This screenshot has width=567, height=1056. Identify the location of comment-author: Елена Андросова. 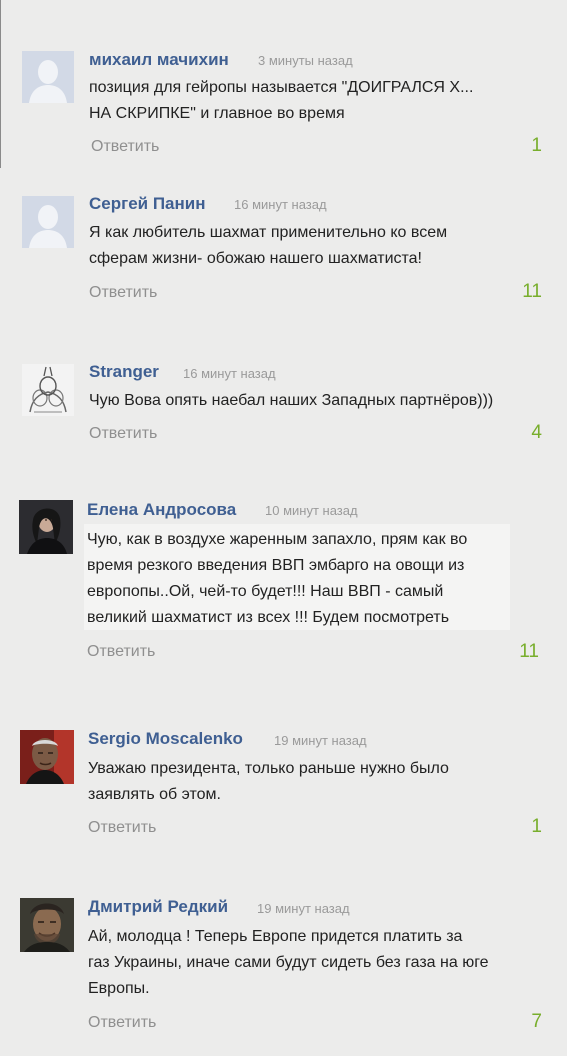
(161, 510).